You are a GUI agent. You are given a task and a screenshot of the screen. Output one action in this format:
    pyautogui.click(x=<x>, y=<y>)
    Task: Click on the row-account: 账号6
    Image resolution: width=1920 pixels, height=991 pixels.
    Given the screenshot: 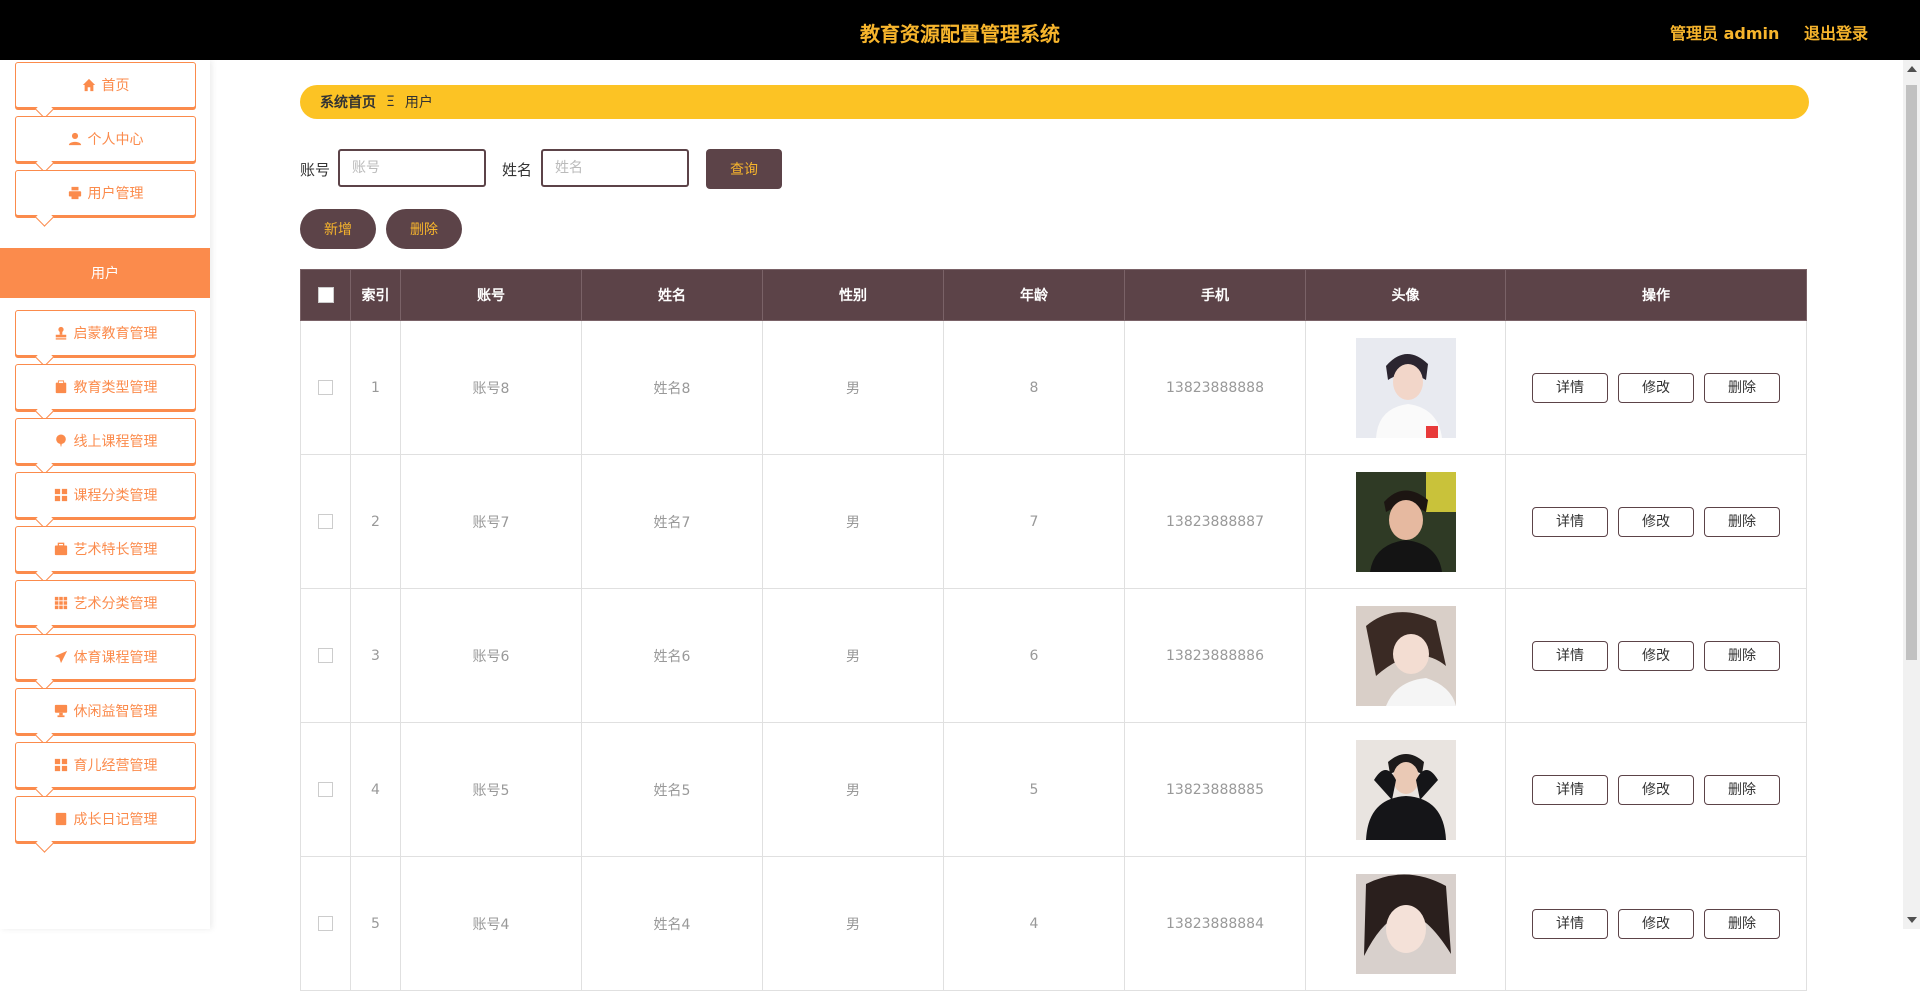 What is the action you would take?
    pyautogui.click(x=491, y=655)
    